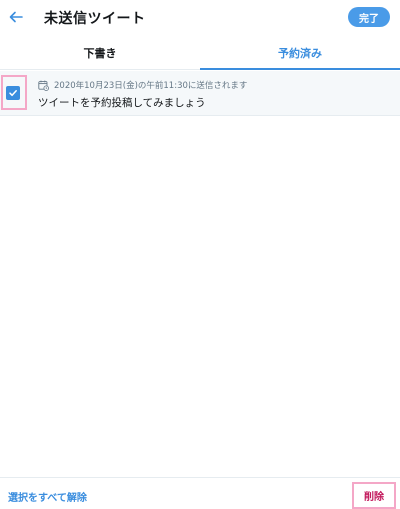 This screenshot has height=509, width=400. I want to click on schedule-info: 2020年10月23日(金)の午前11:30に送信されます, so click(142, 85).